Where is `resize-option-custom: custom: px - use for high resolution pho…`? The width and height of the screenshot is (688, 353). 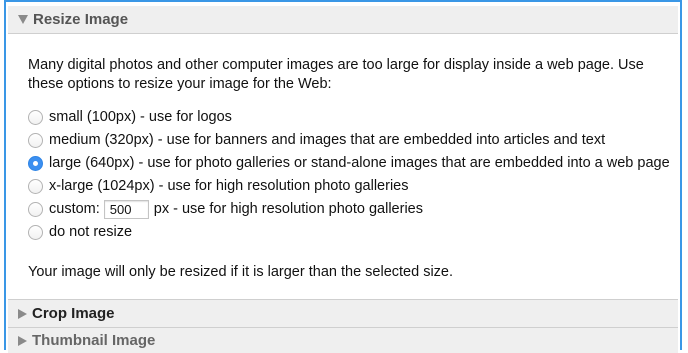 resize-option-custom: custom: px - use for high resolution pho… is located at coordinates (348, 209).